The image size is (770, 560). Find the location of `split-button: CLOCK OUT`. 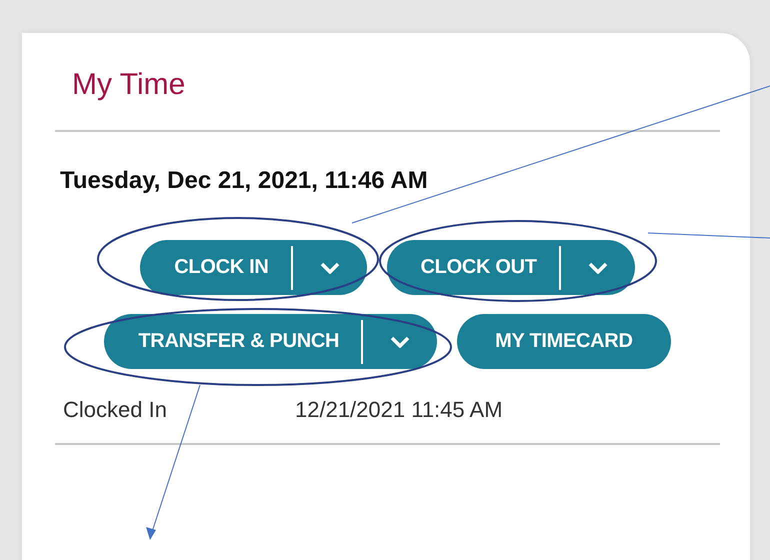

split-button: CLOCK OUT is located at coordinates (510, 267).